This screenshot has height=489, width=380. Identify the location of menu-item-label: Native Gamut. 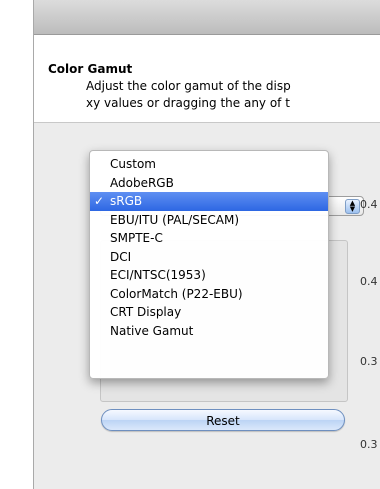
(152, 330).